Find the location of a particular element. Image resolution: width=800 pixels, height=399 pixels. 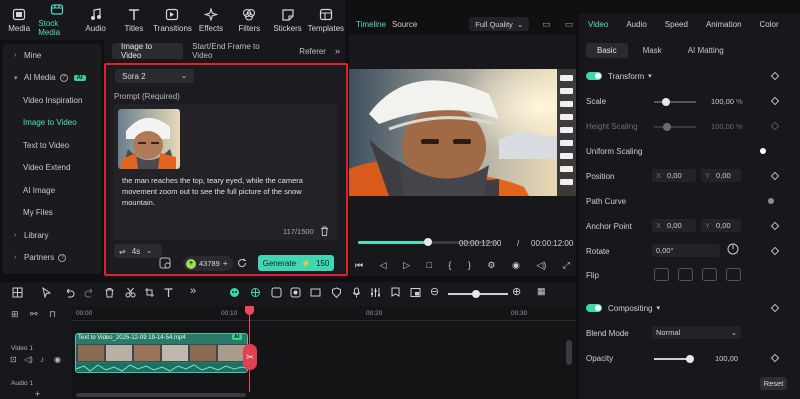

ai-effects-icon is located at coordinates (255, 292).